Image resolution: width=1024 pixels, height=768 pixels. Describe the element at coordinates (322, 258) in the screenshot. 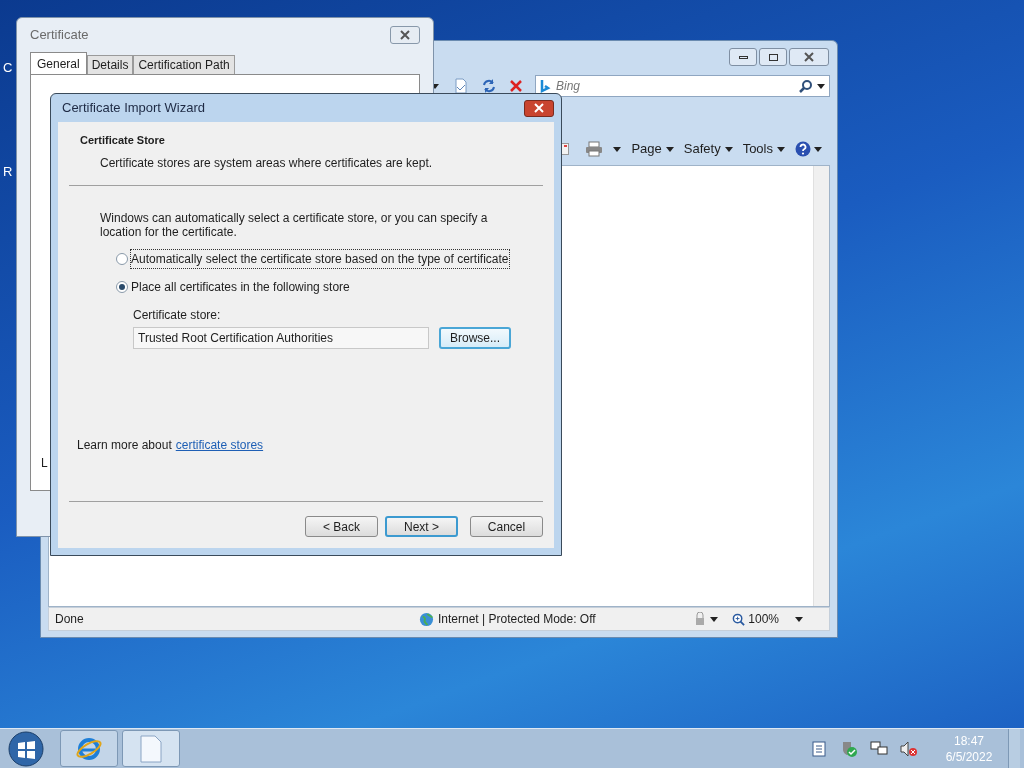

I see `radio-option: Automatically select the certificate store based on the type of certificate` at that location.